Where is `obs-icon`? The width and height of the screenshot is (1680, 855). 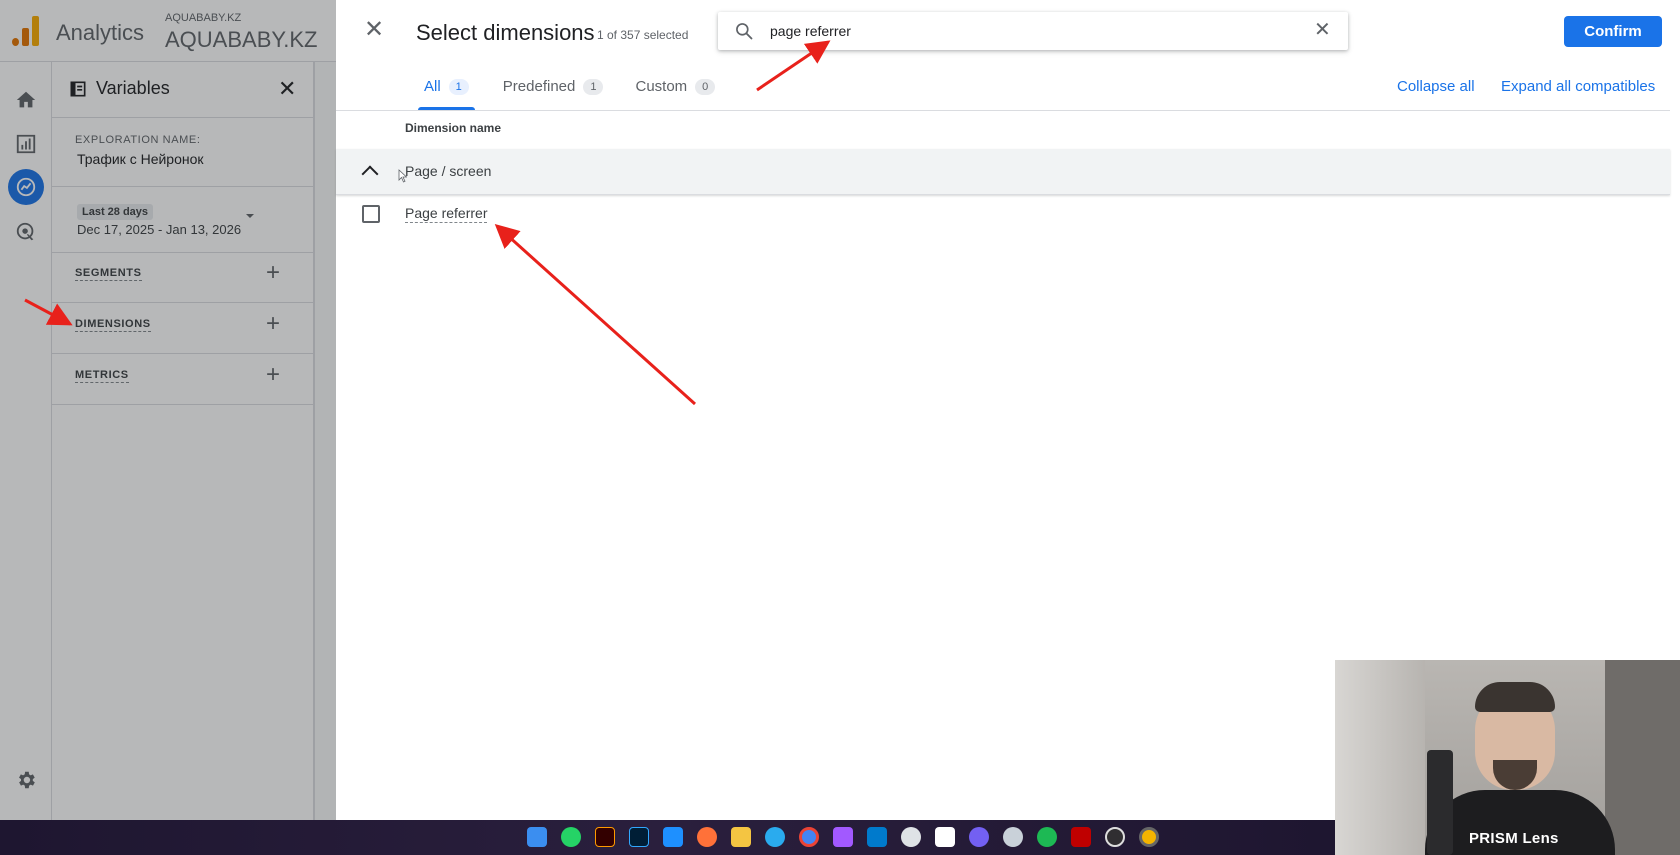 obs-icon is located at coordinates (1115, 837).